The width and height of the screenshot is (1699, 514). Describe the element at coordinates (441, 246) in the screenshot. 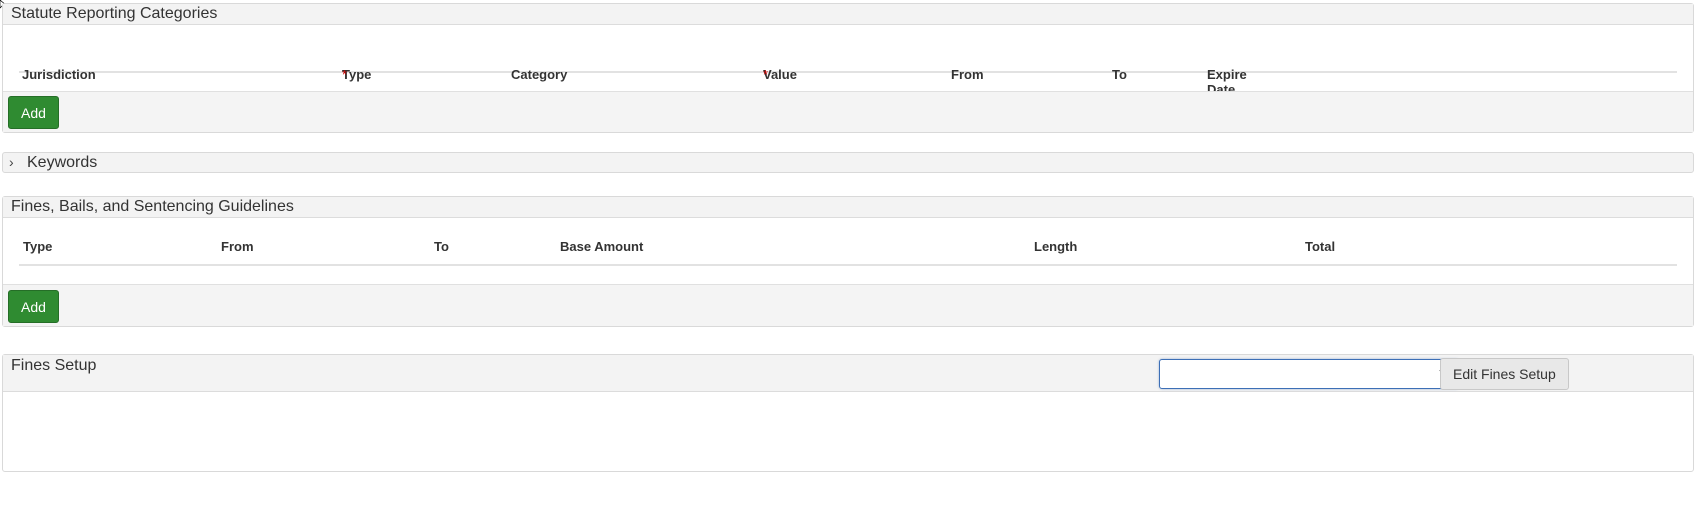

I see `column-to: To` at that location.